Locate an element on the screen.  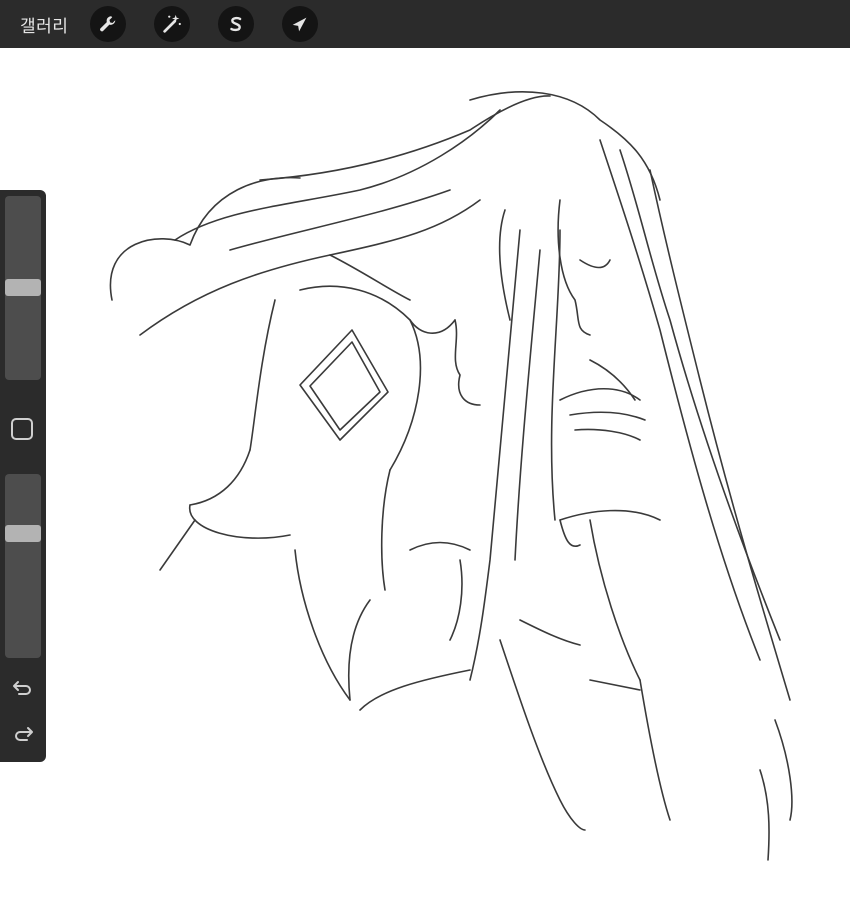
brush-size-slider is located at coordinates (23, 288).